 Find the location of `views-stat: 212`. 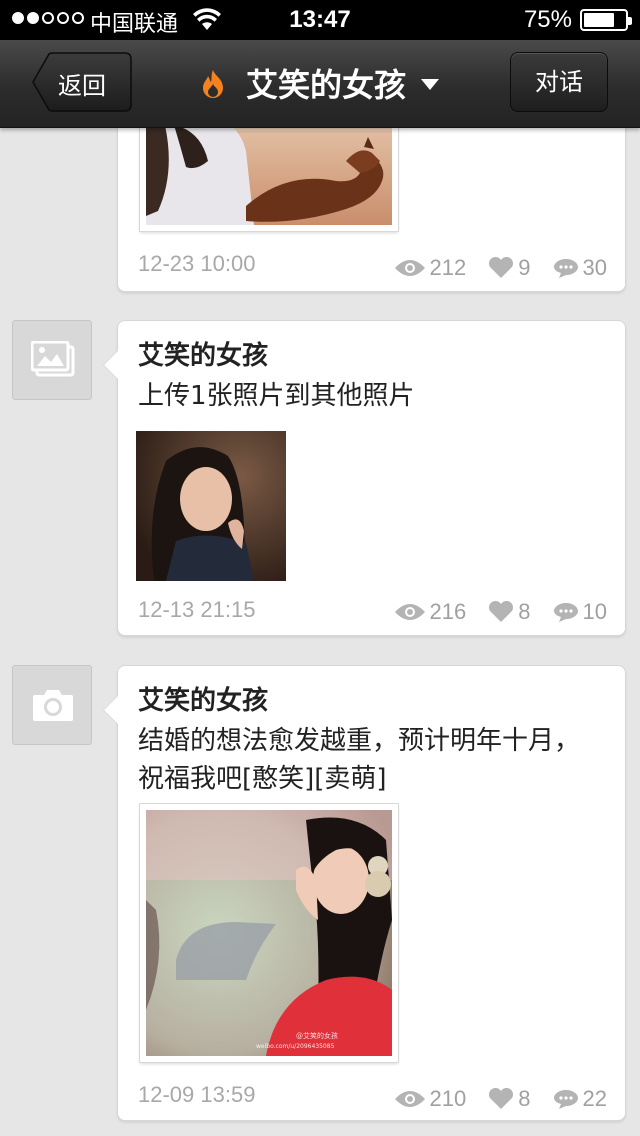

views-stat: 212 is located at coordinates (430, 268).